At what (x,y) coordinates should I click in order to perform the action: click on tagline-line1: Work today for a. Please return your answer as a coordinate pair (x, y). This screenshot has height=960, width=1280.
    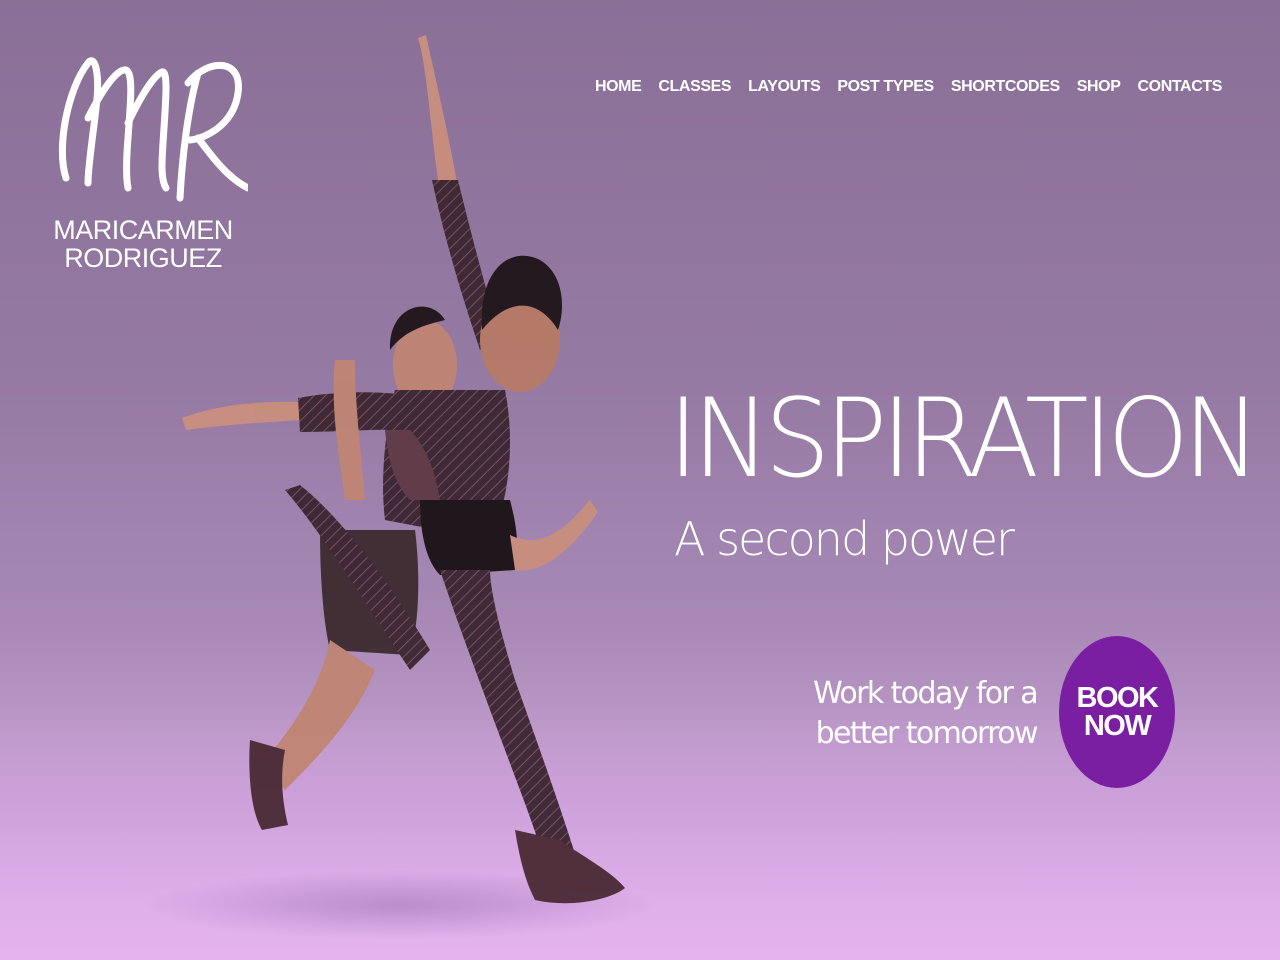
    Looking at the image, I should click on (926, 693).